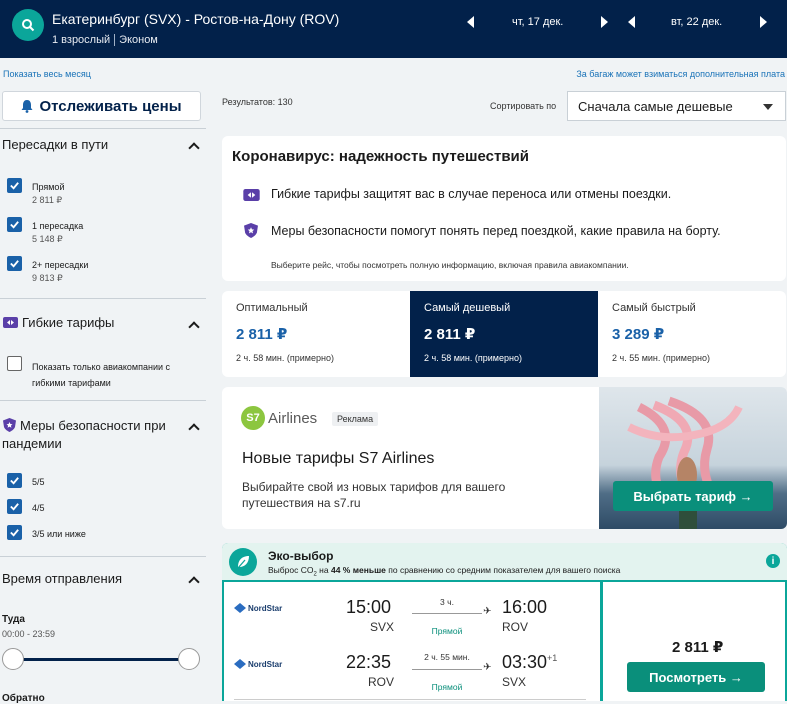 The height and width of the screenshot is (704, 787). What do you see at coordinates (194, 148) in the screenshot?
I see `collapse-stops-icon` at bounding box center [194, 148].